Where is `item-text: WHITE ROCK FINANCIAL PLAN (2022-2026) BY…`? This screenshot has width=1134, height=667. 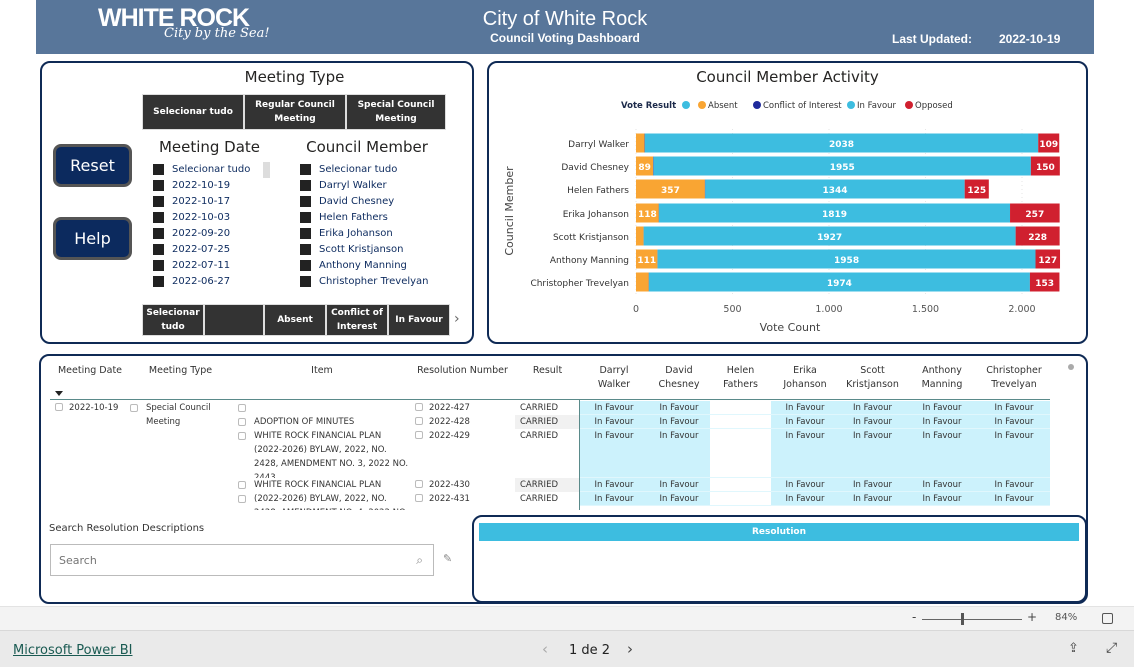
item-text: WHITE ROCK FINANCIAL PLAN (2022-2026) BY… is located at coordinates (331, 454).